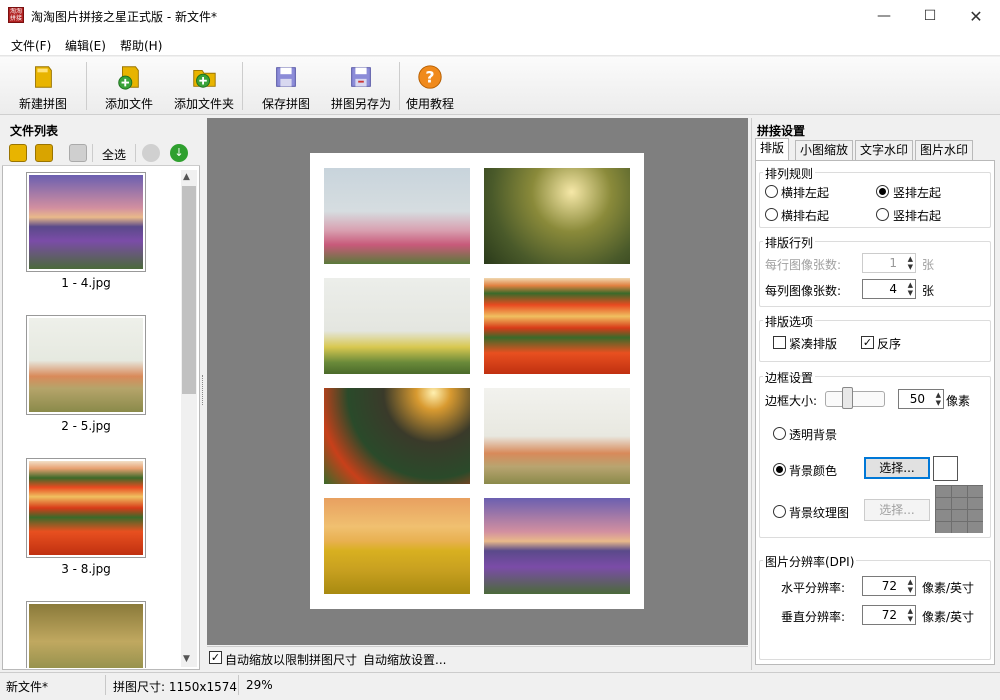 This screenshot has height=700, width=1000. What do you see at coordinates (928, 291) in the screenshot?
I see `per-col-unit: 张` at bounding box center [928, 291].